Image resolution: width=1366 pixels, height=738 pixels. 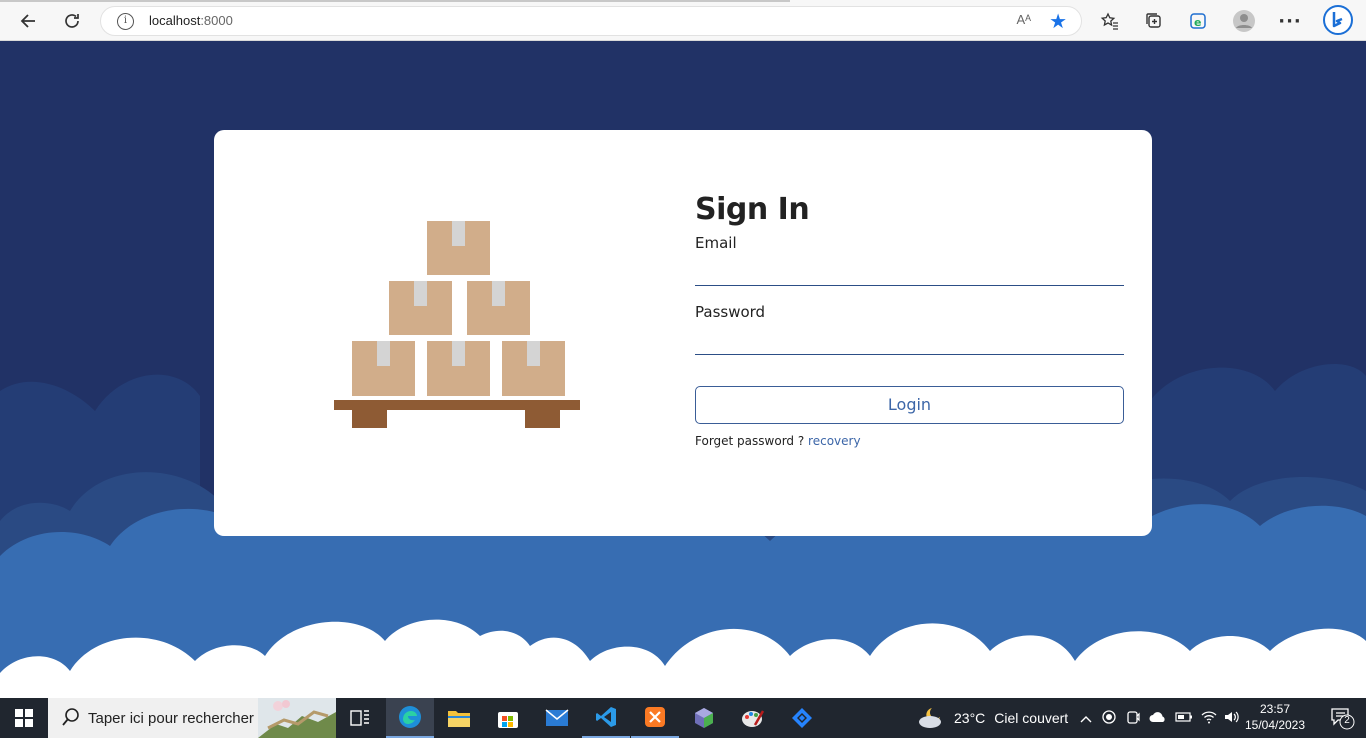 I want to click on file-explorer-icon, so click(x=459, y=718).